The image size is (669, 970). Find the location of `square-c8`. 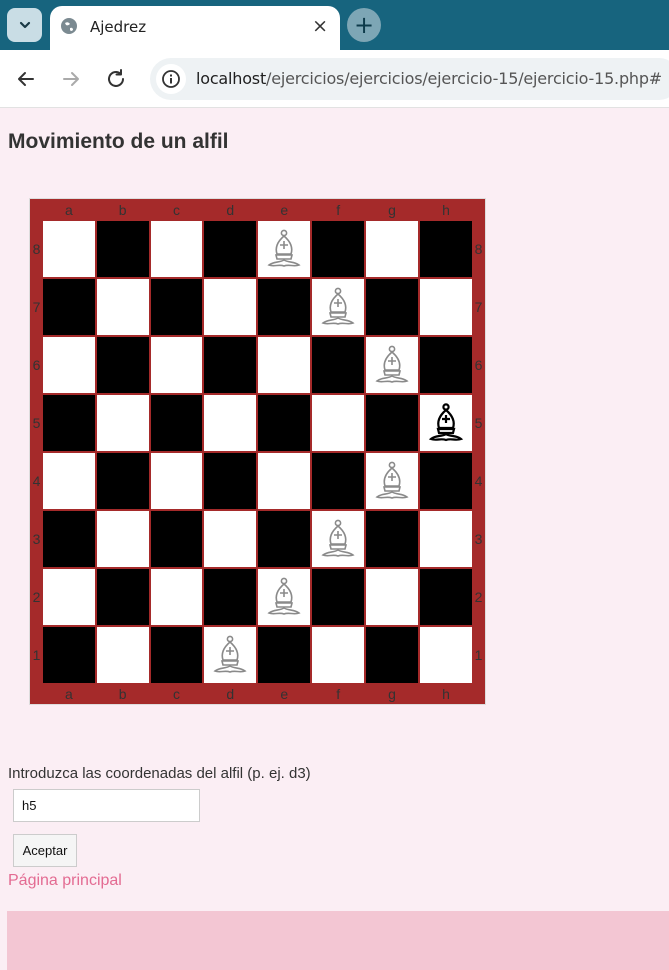

square-c8 is located at coordinates (176, 249).